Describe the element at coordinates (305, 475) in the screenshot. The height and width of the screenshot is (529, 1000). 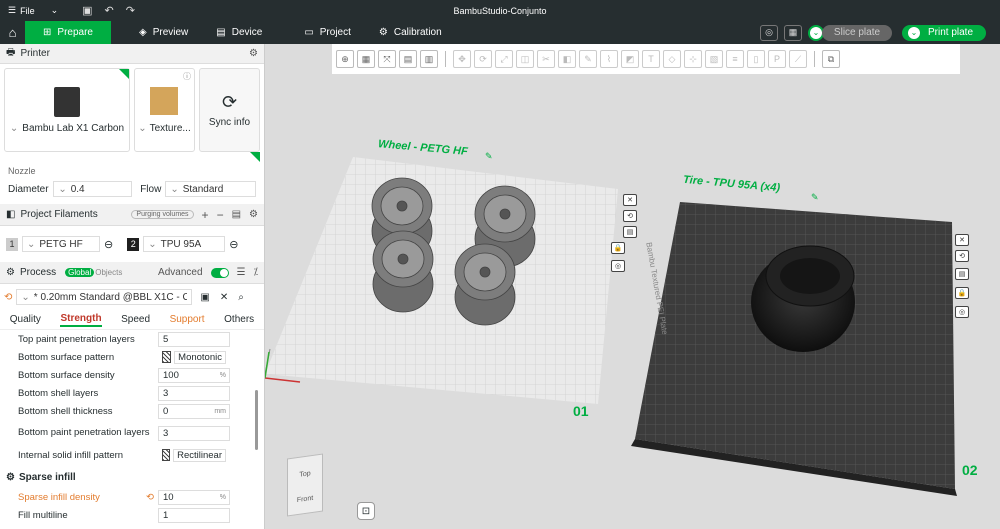
I see `view-cube-top: Top` at that location.